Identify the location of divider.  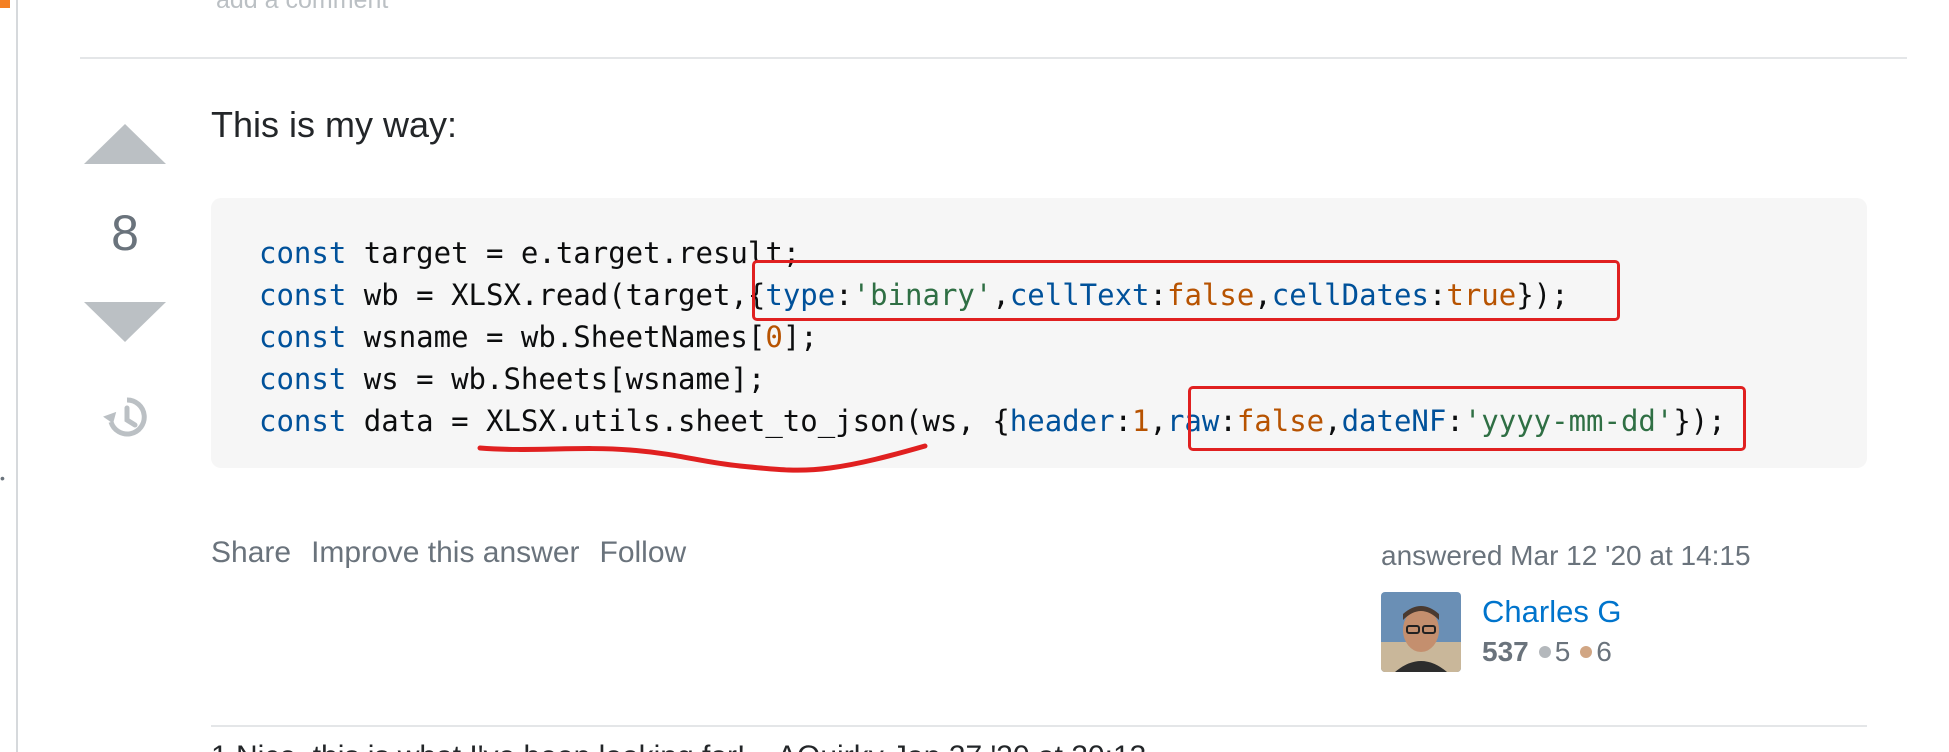
(993, 58).